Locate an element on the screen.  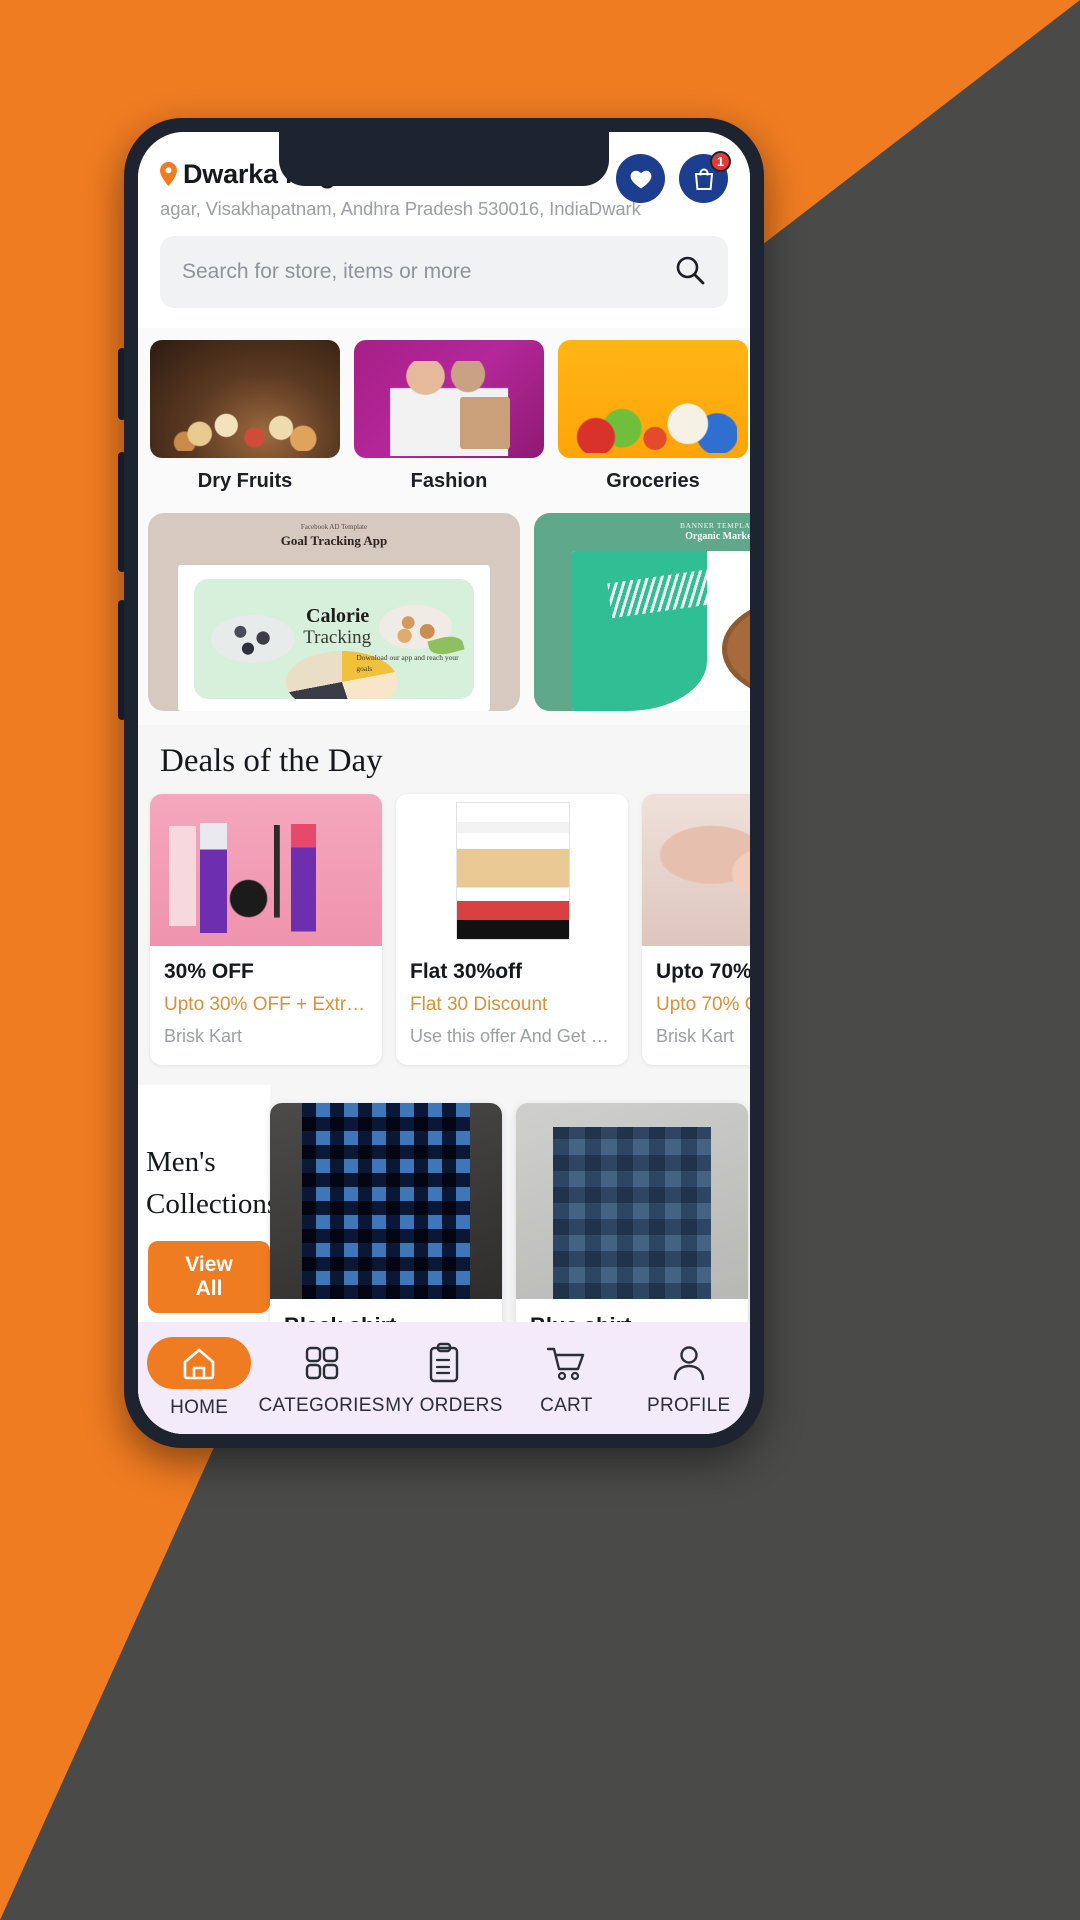
category-row: Dry Fruits Fashion Groceries is located at coordinates (444, 416).